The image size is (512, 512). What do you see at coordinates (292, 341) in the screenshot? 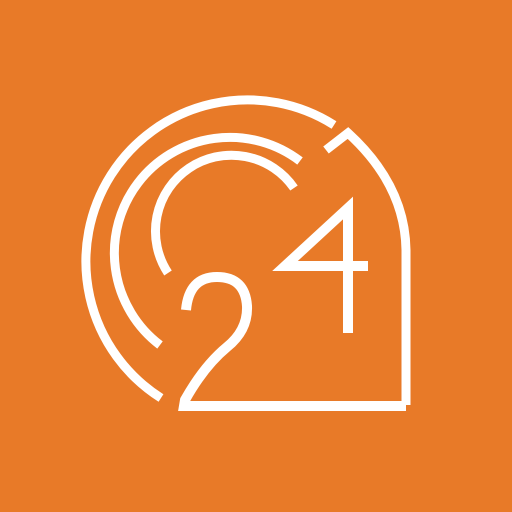
I see `digit-two` at bounding box center [292, 341].